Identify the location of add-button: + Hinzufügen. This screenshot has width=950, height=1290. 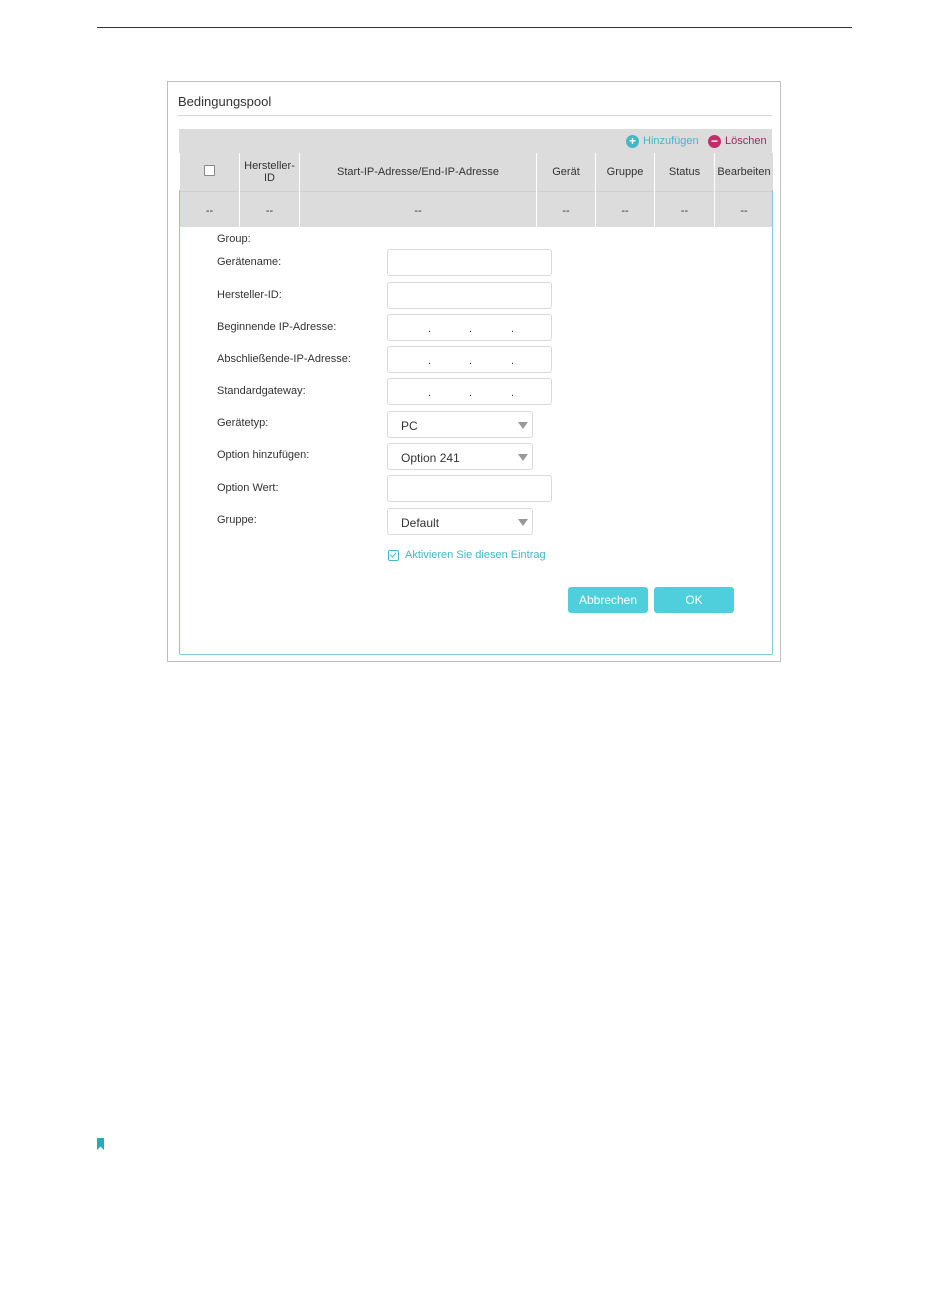
(662, 141).